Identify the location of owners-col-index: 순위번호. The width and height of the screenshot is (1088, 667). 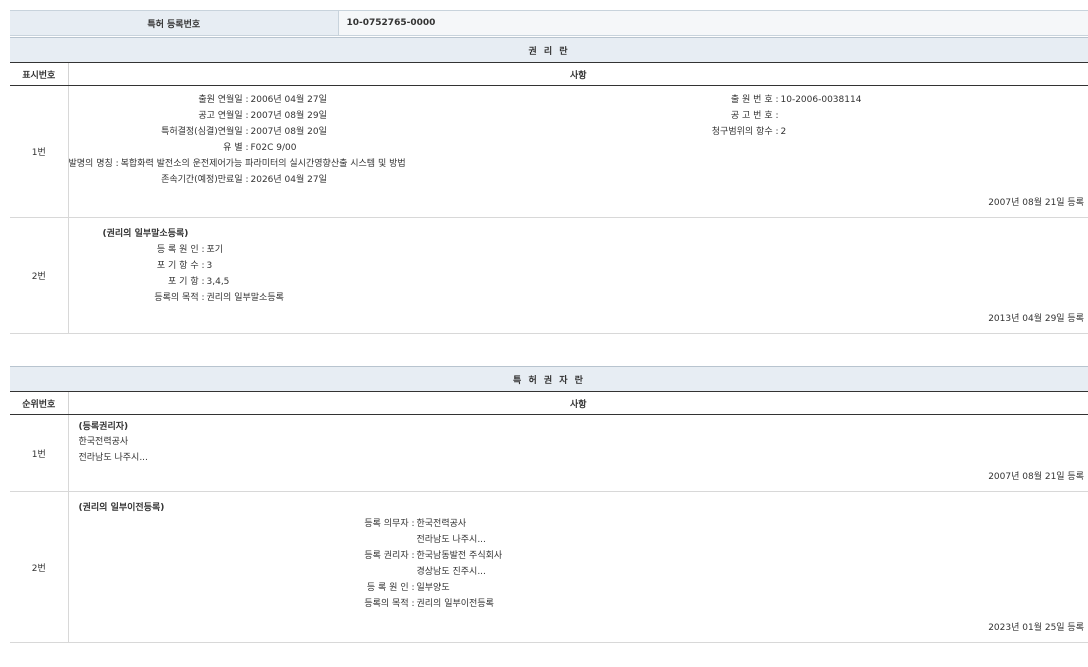
(39, 403).